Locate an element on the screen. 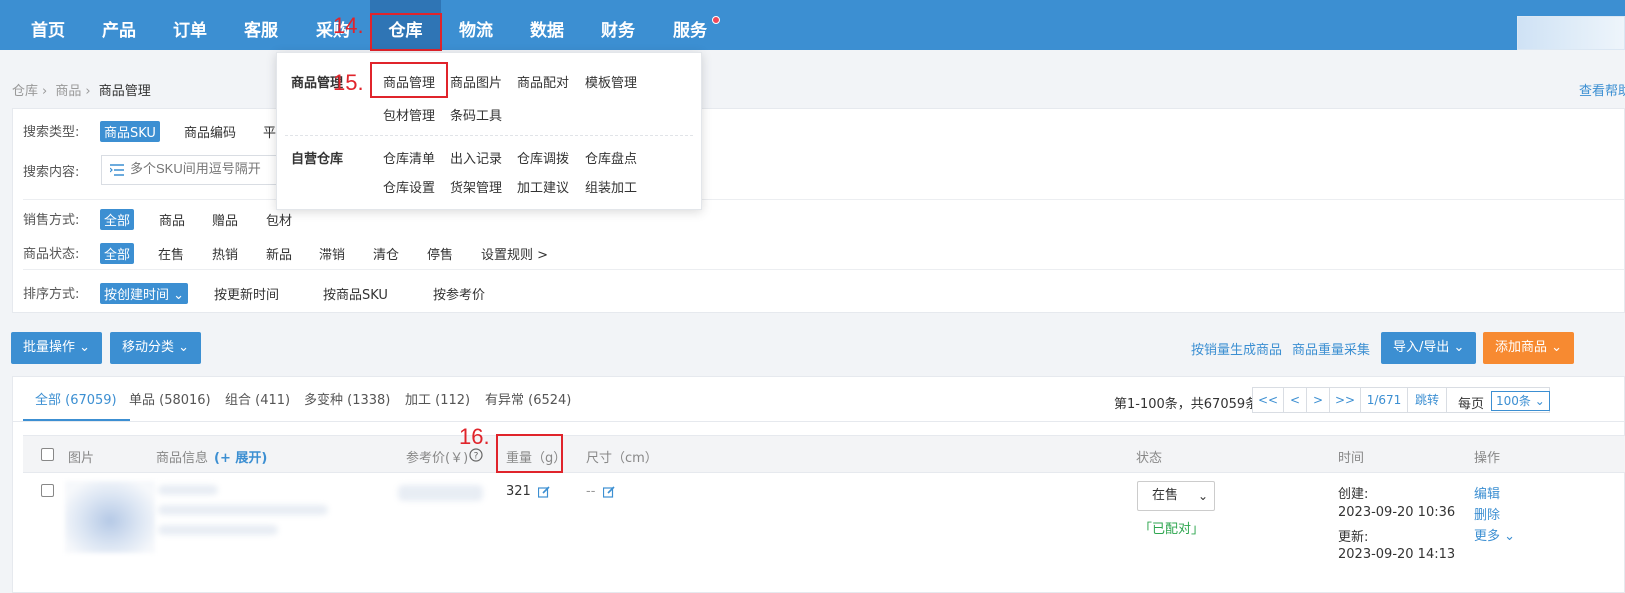 Image resolution: width=1625 pixels, height=593 pixels. move-category-label: 移动分类 is located at coordinates (148, 347).